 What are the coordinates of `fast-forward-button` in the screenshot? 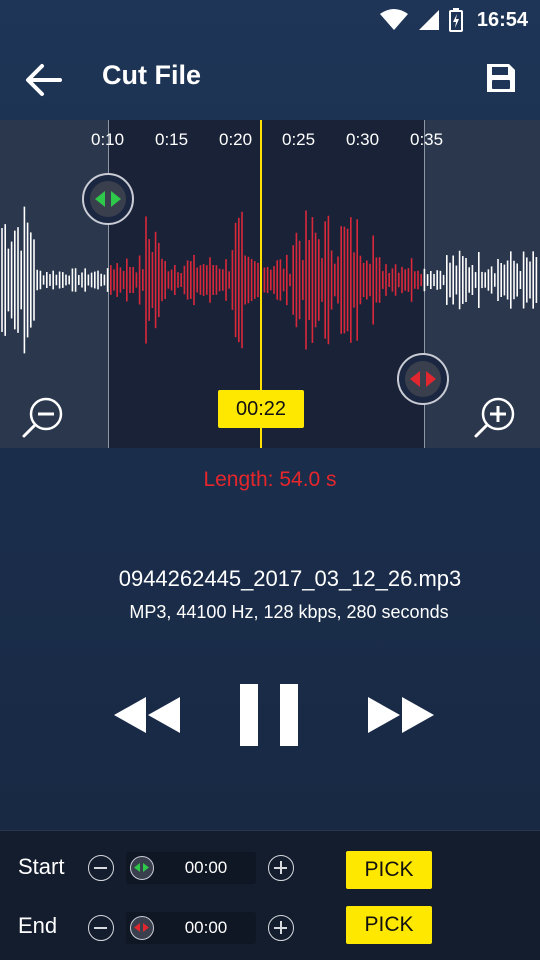 It's located at (400, 715).